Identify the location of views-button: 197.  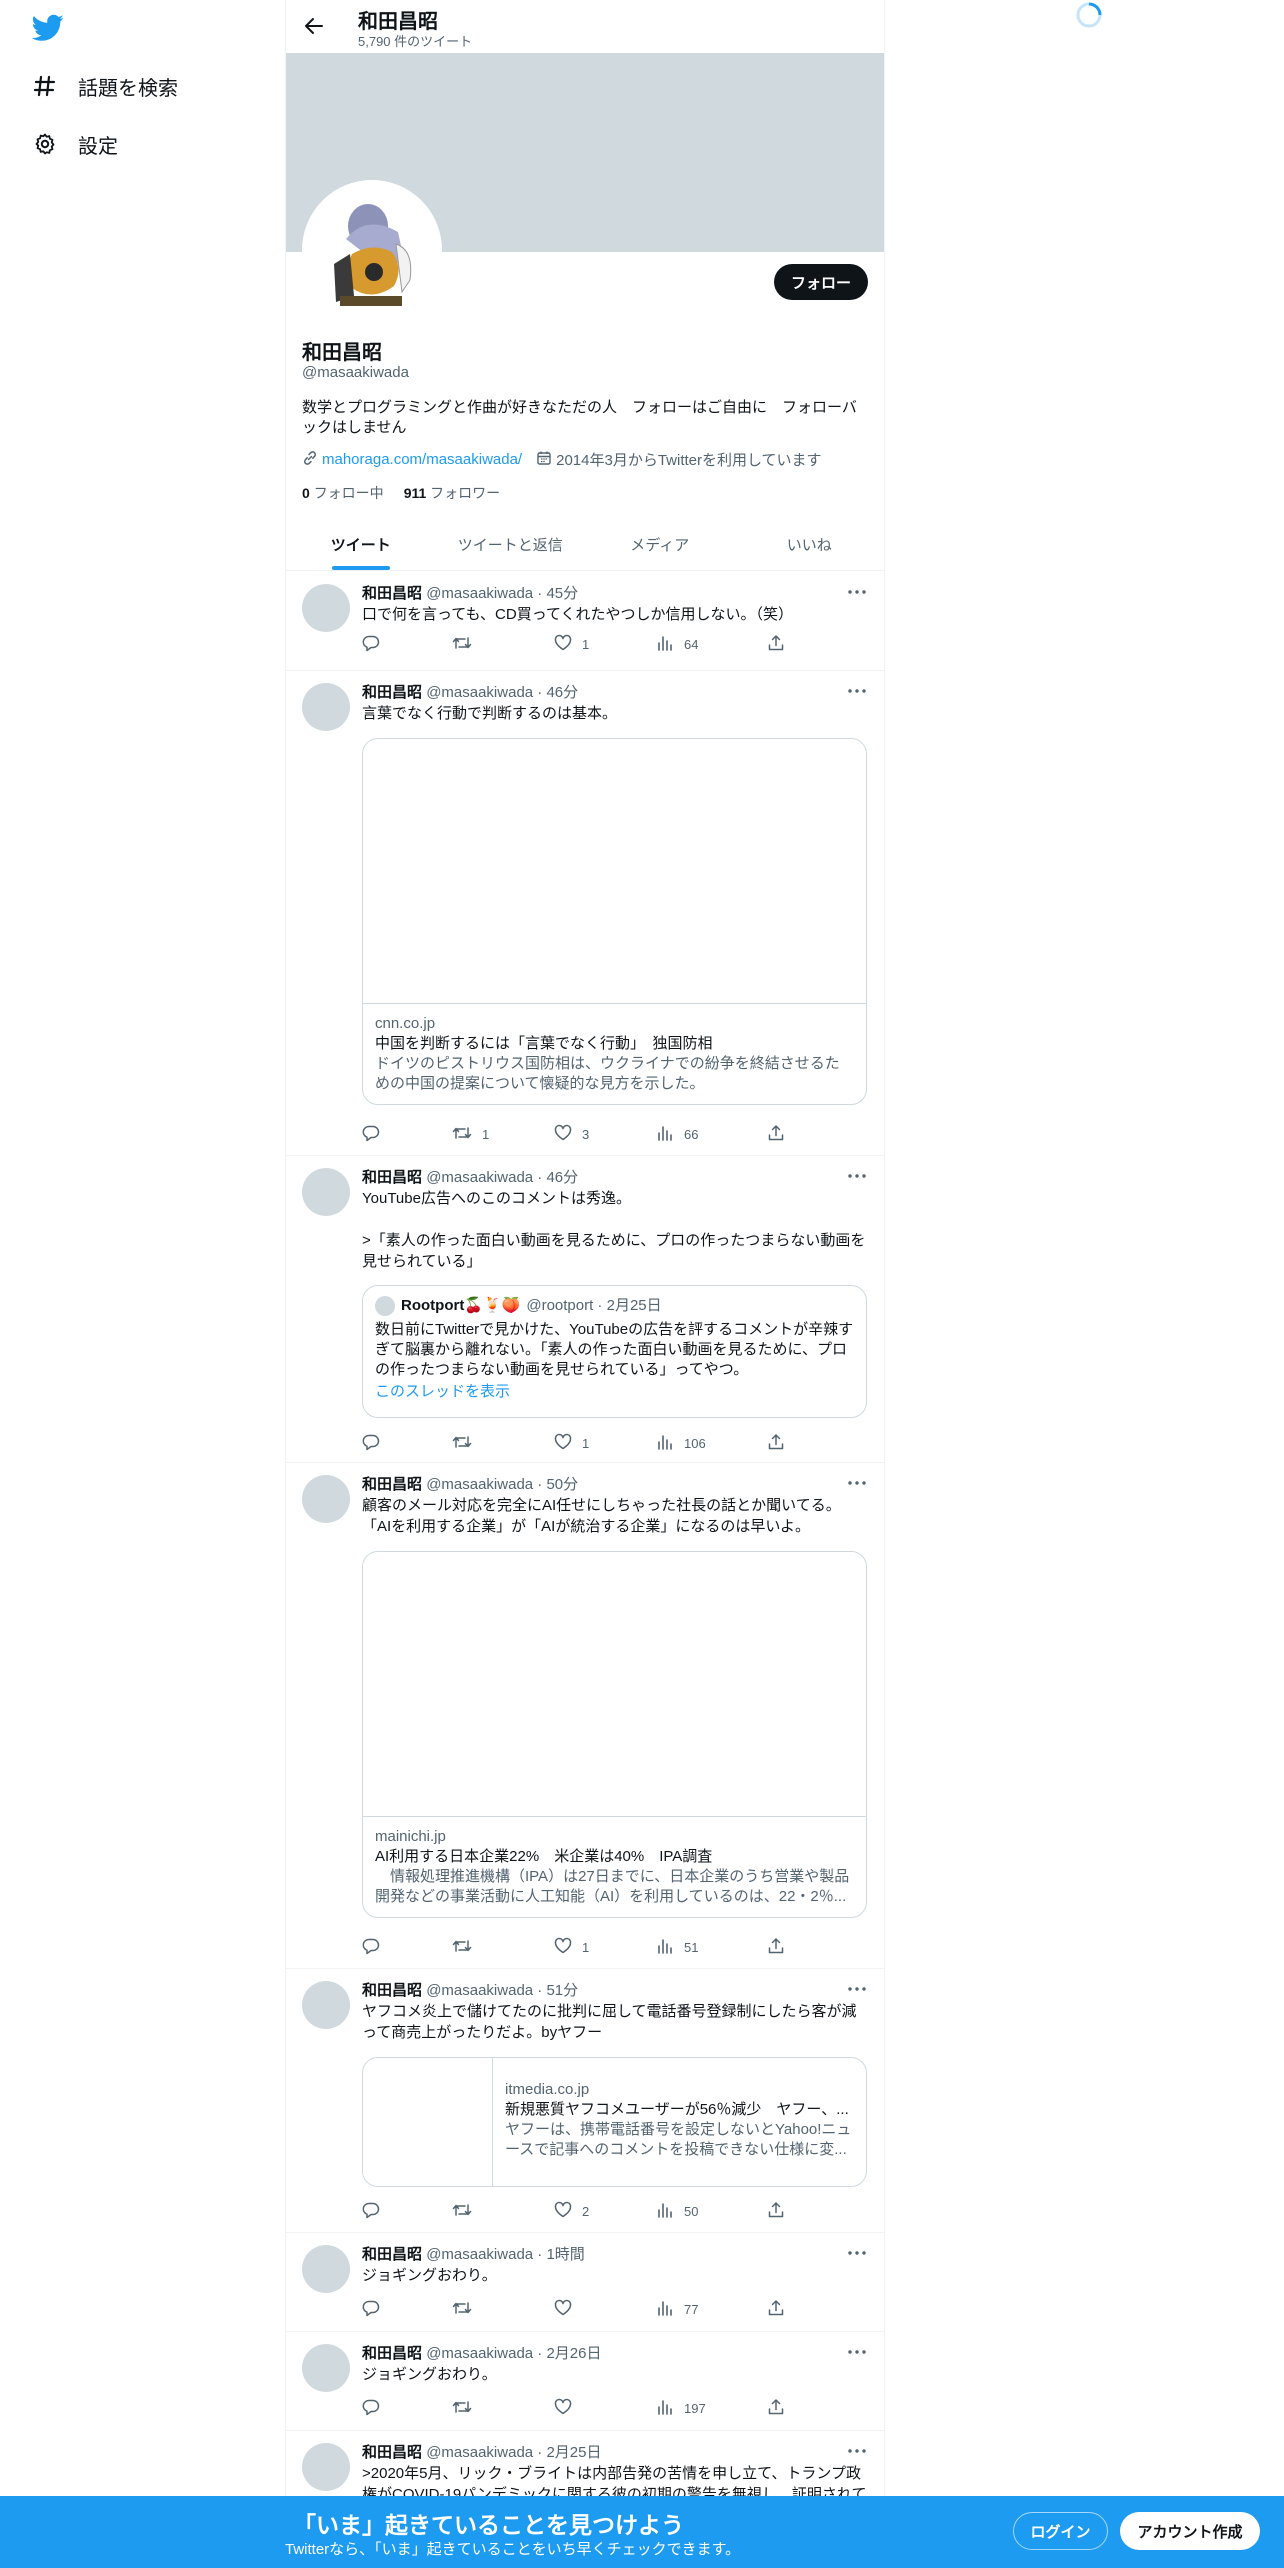
(681, 2408).